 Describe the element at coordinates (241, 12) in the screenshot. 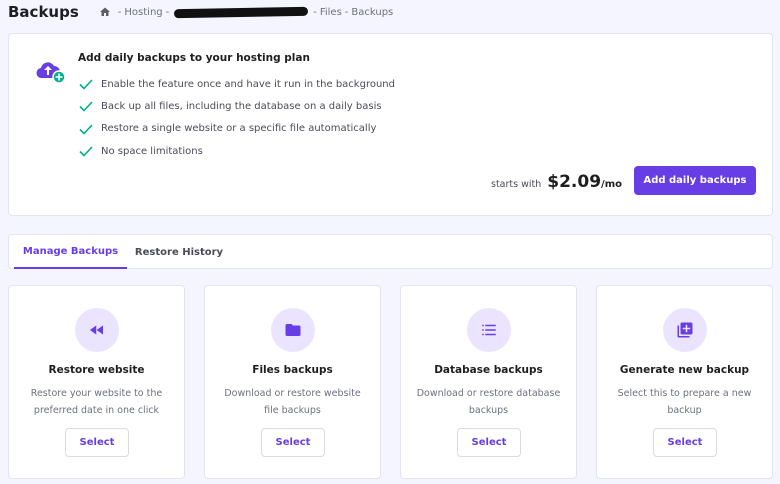

I see `redacted-domain` at that location.